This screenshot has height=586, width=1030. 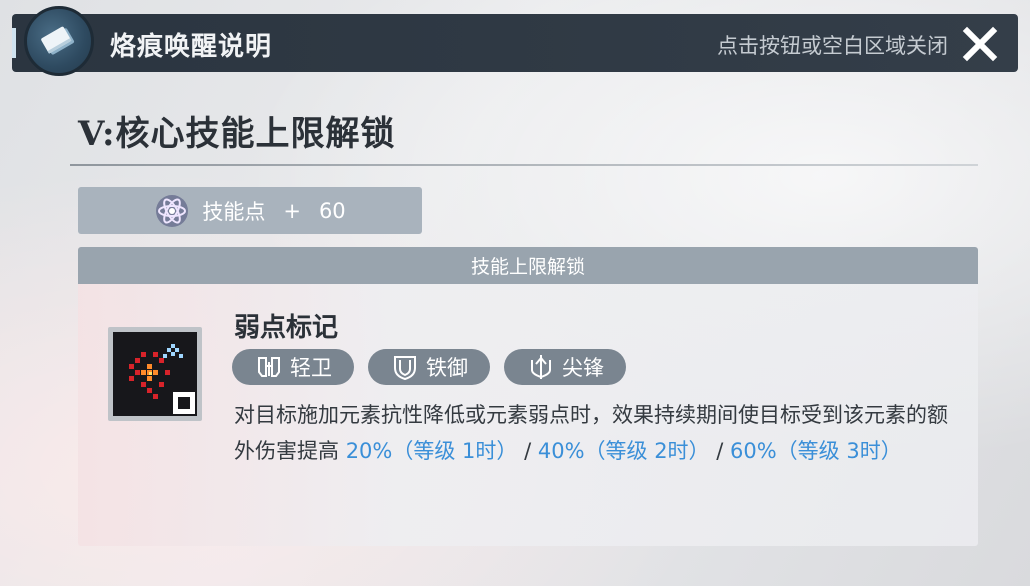 What do you see at coordinates (541, 367) in the screenshot?
I see `spearhead-icon` at bounding box center [541, 367].